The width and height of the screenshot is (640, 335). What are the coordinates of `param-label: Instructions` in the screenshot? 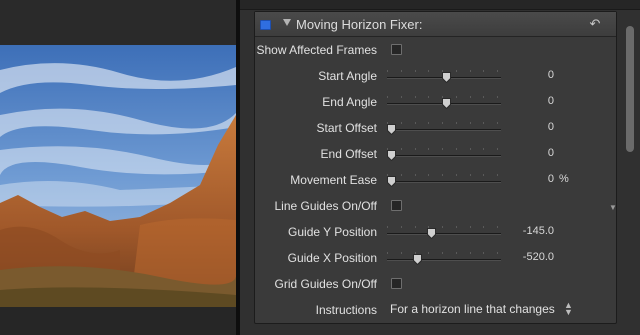 It's located at (346, 310).